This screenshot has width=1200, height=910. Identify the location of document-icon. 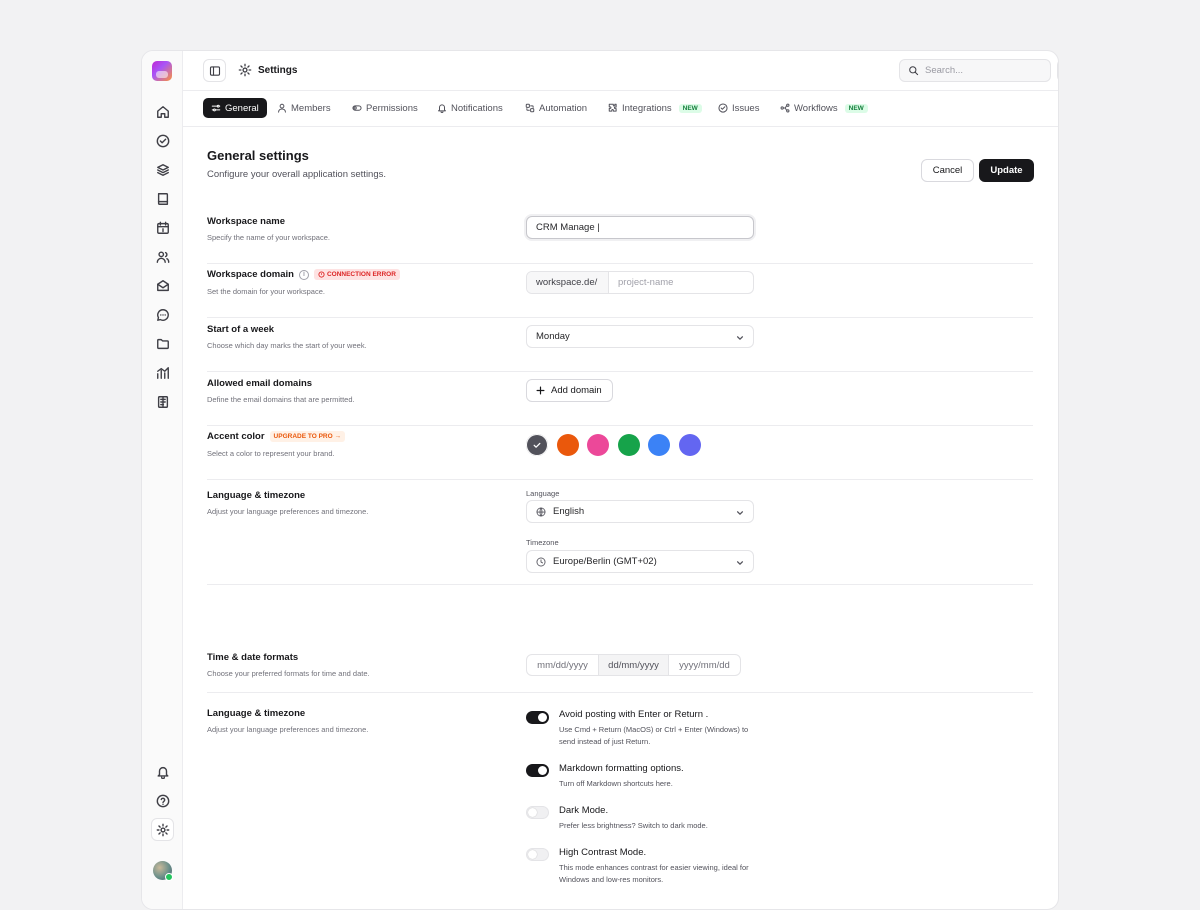
(162, 401).